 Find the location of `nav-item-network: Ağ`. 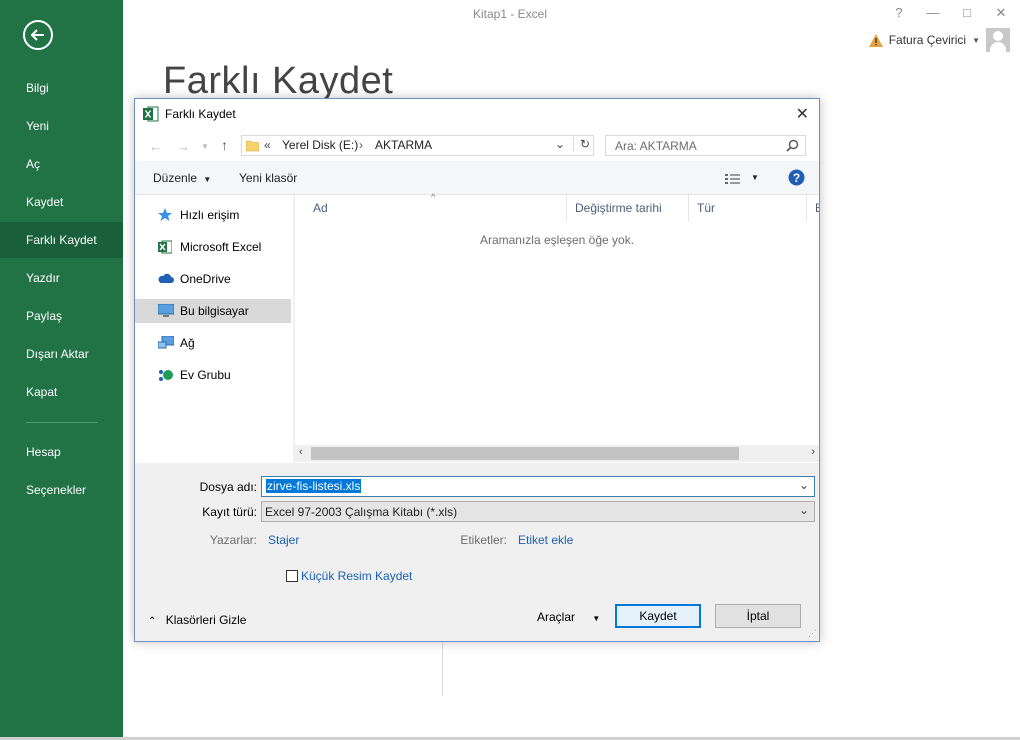

nav-item-network: Ağ is located at coordinates (213, 343).